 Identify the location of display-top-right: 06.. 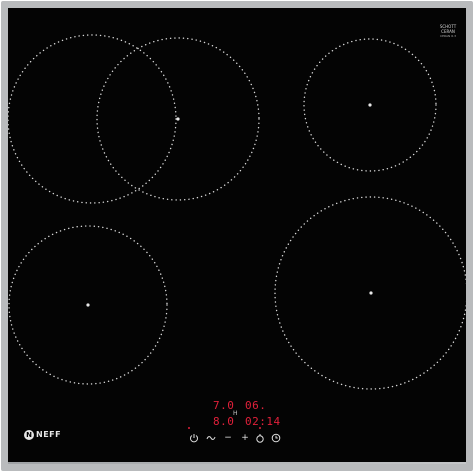
(256, 405).